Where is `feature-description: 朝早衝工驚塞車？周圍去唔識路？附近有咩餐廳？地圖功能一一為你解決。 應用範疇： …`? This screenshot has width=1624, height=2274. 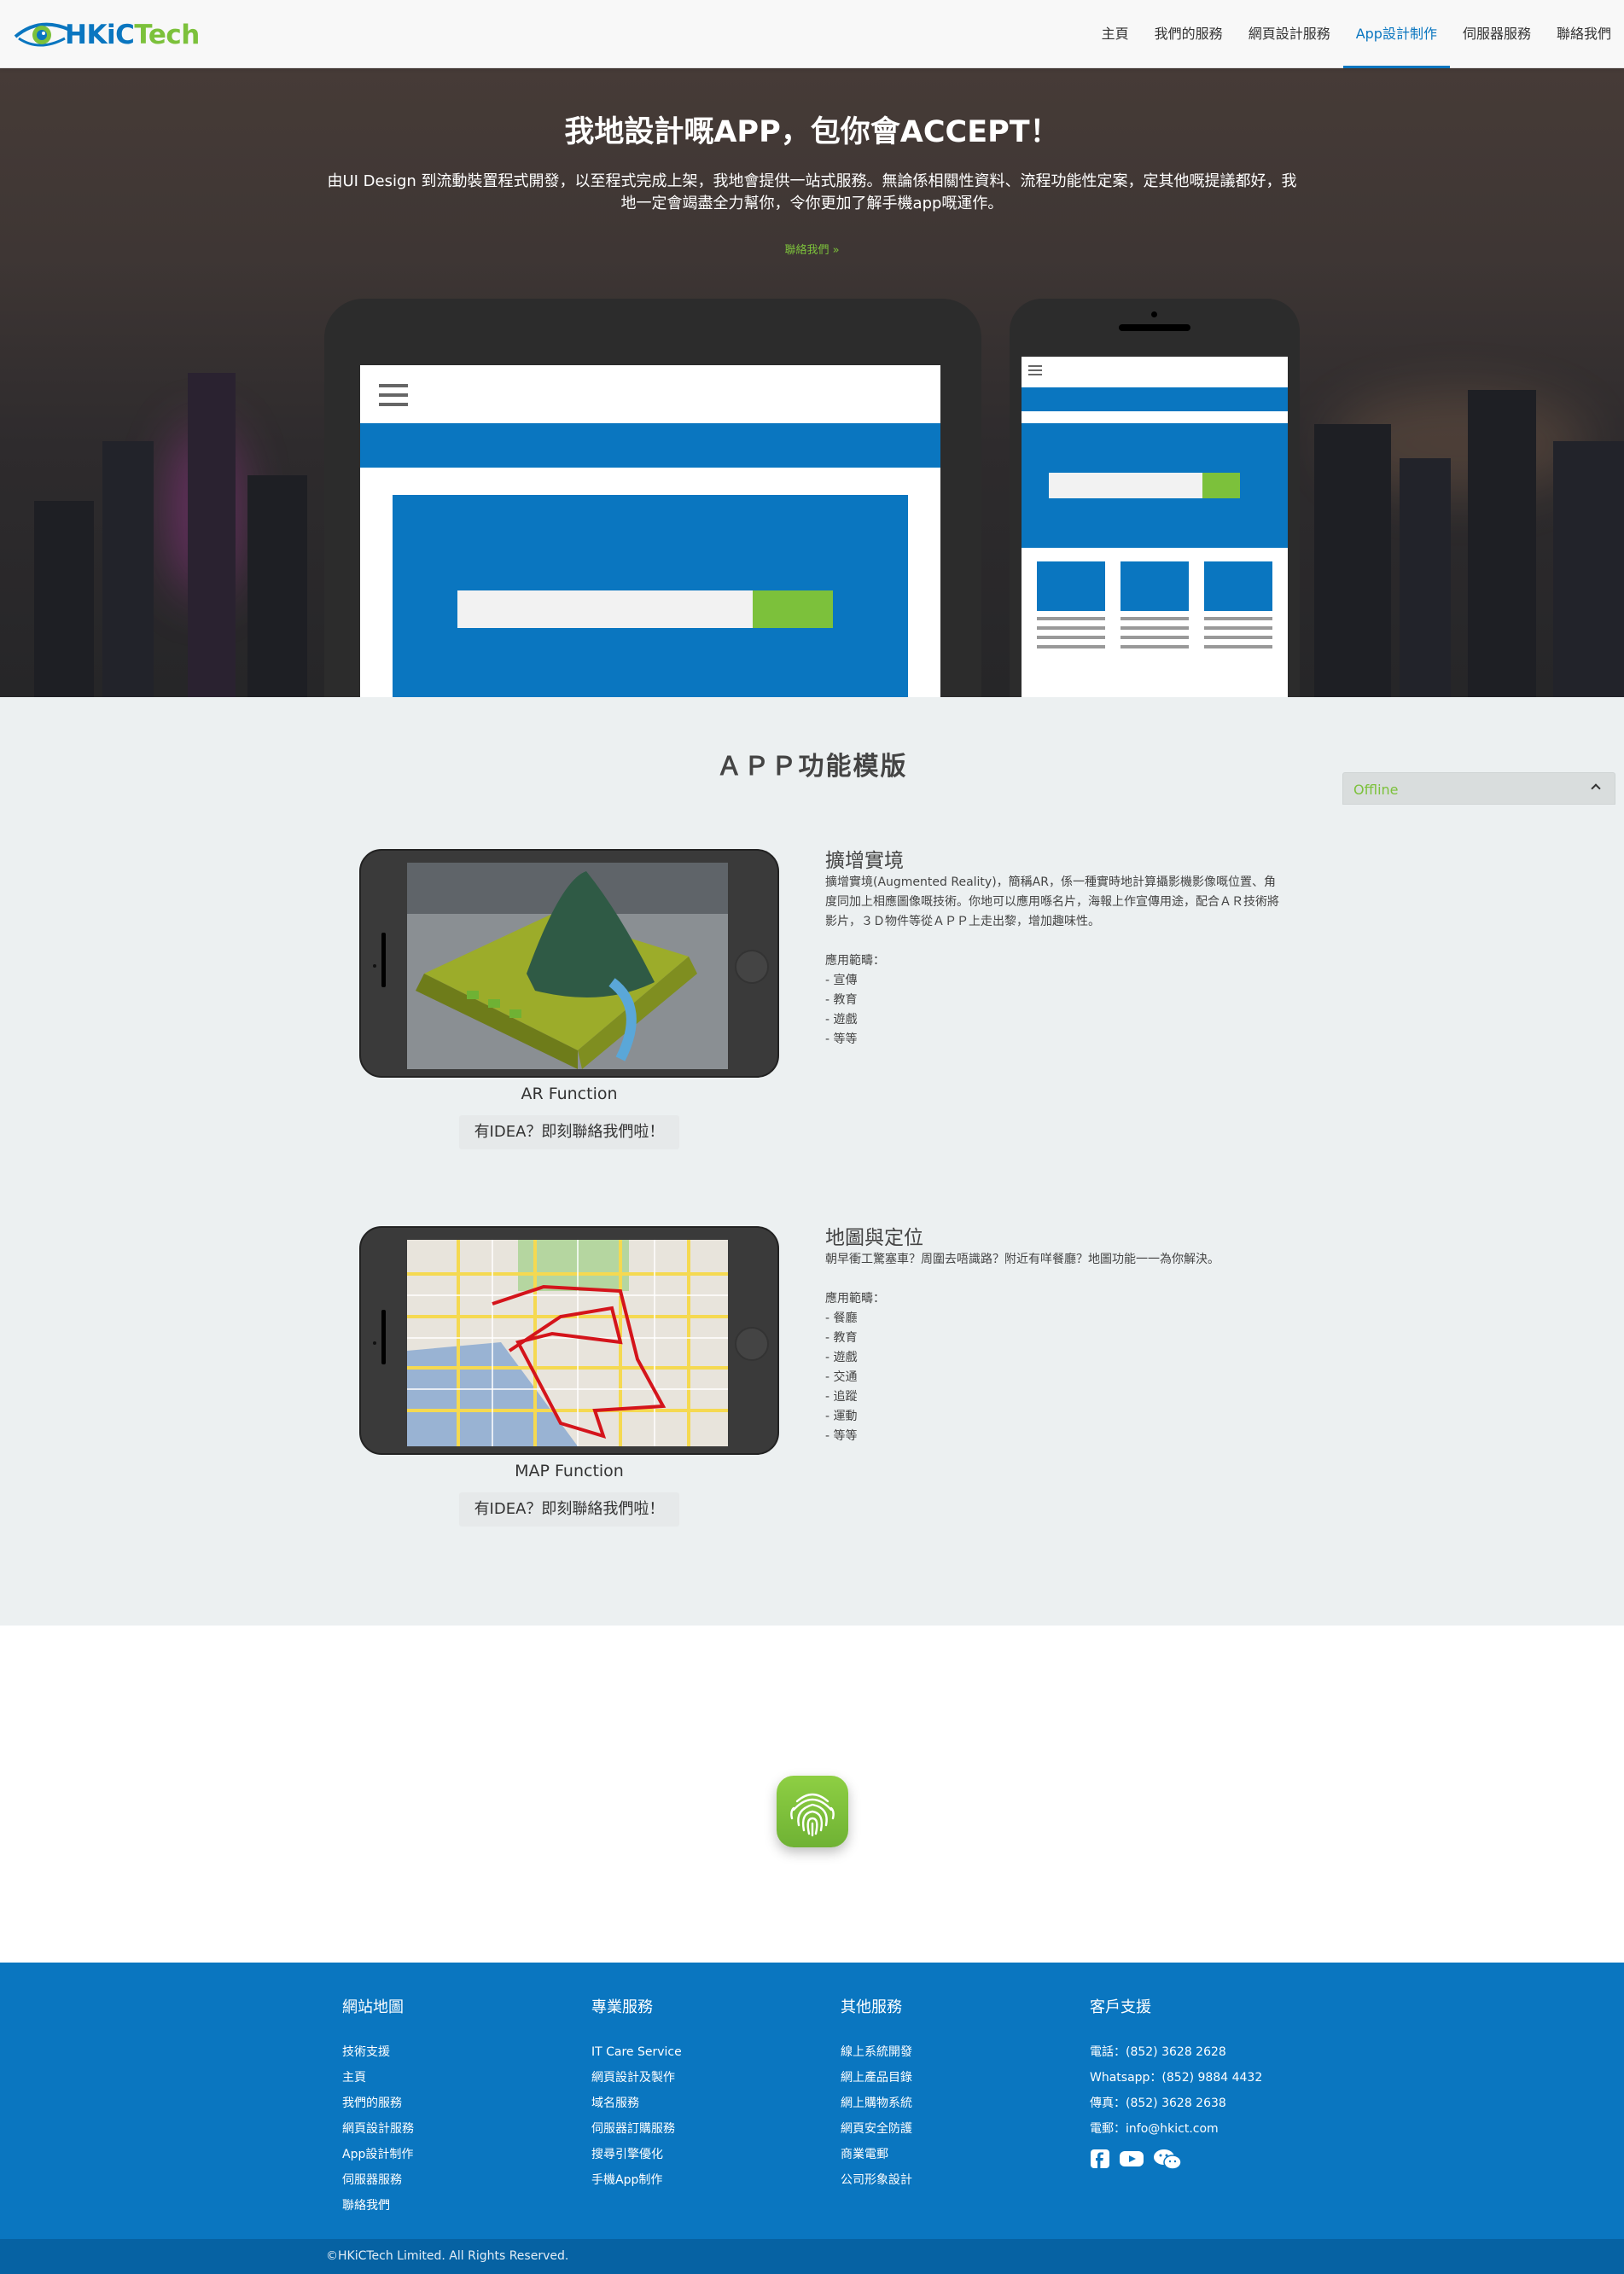 feature-description: 朝早衝工驚塞車？周圍去唔識路？附近有咩餐廳？地圖功能一一為你解決。 應用範疇： … is located at coordinates (1022, 1348).